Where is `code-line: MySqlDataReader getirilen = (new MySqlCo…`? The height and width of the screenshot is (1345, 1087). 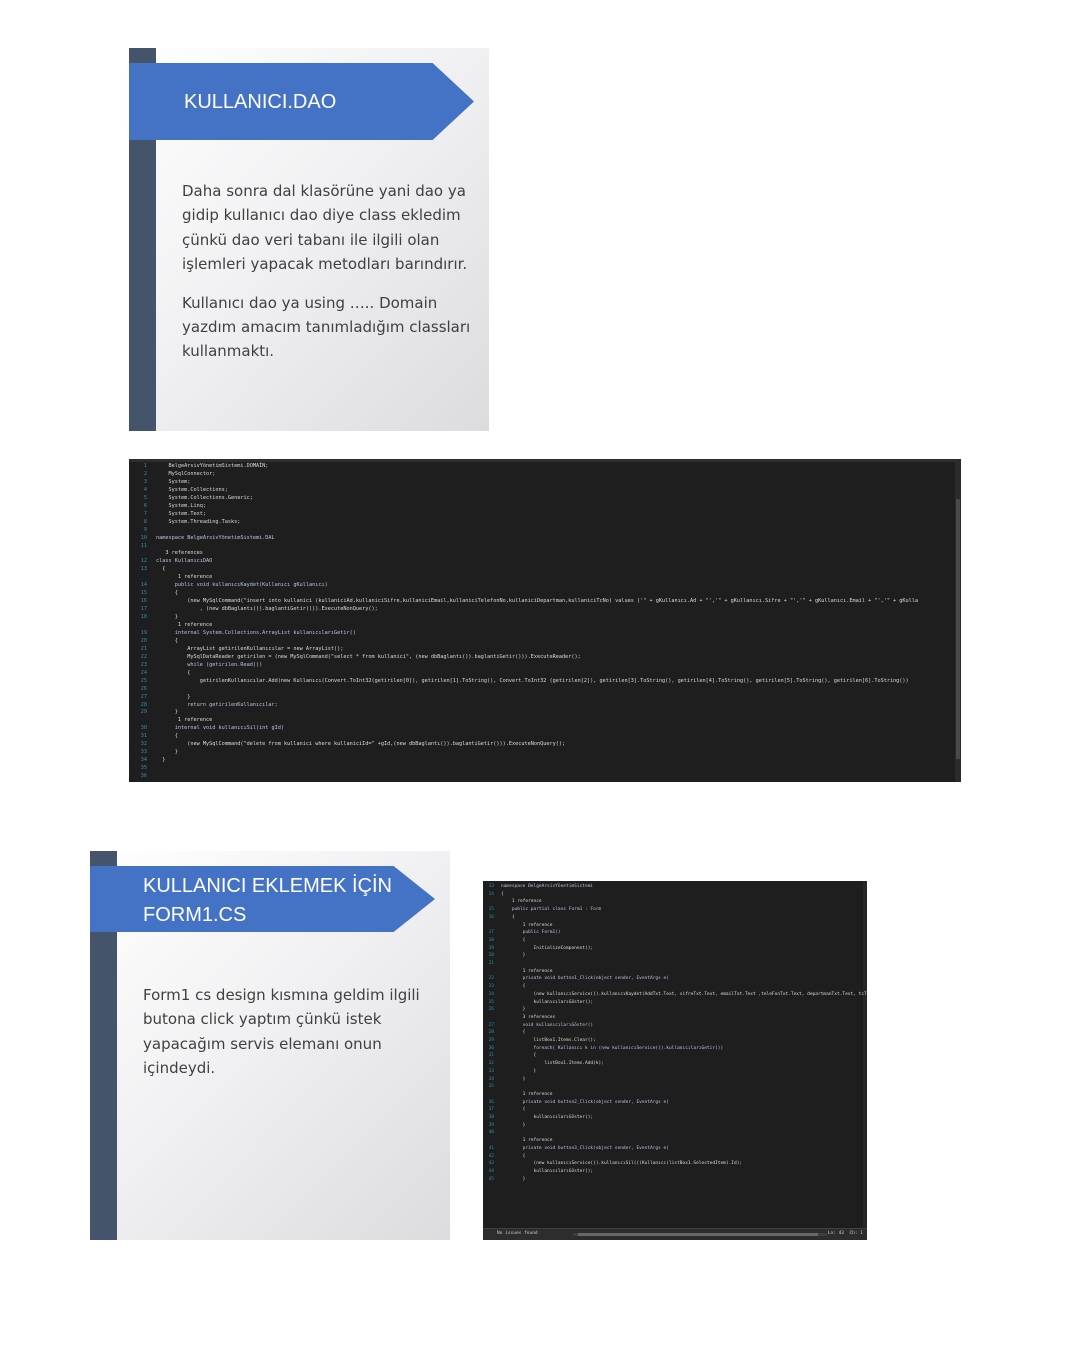 code-line: MySqlDataReader getirilen = (new MySqlCo… is located at coordinates (368, 656).